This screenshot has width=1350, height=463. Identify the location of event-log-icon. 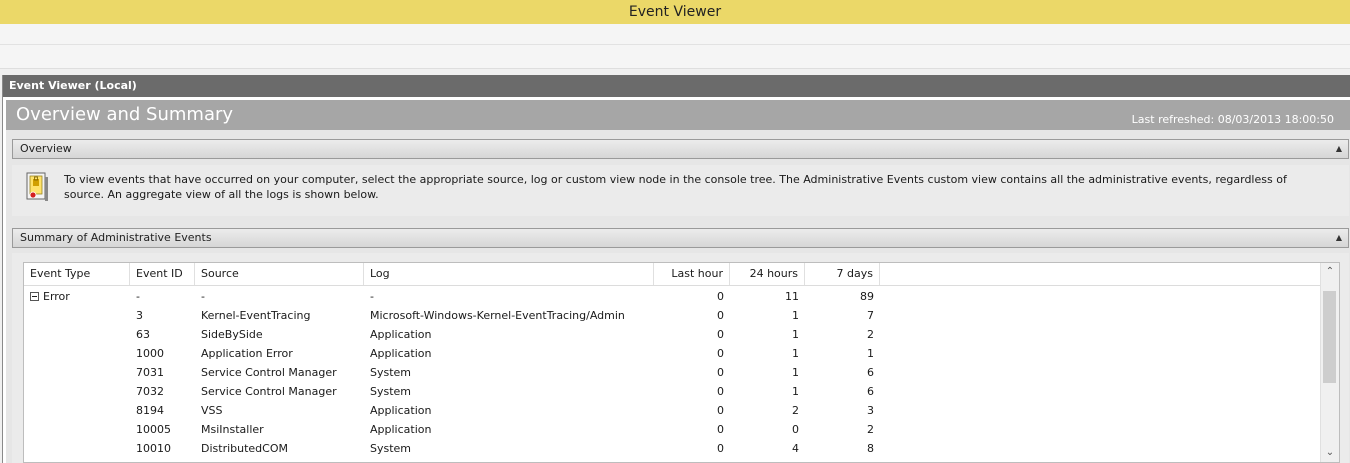
(37, 186).